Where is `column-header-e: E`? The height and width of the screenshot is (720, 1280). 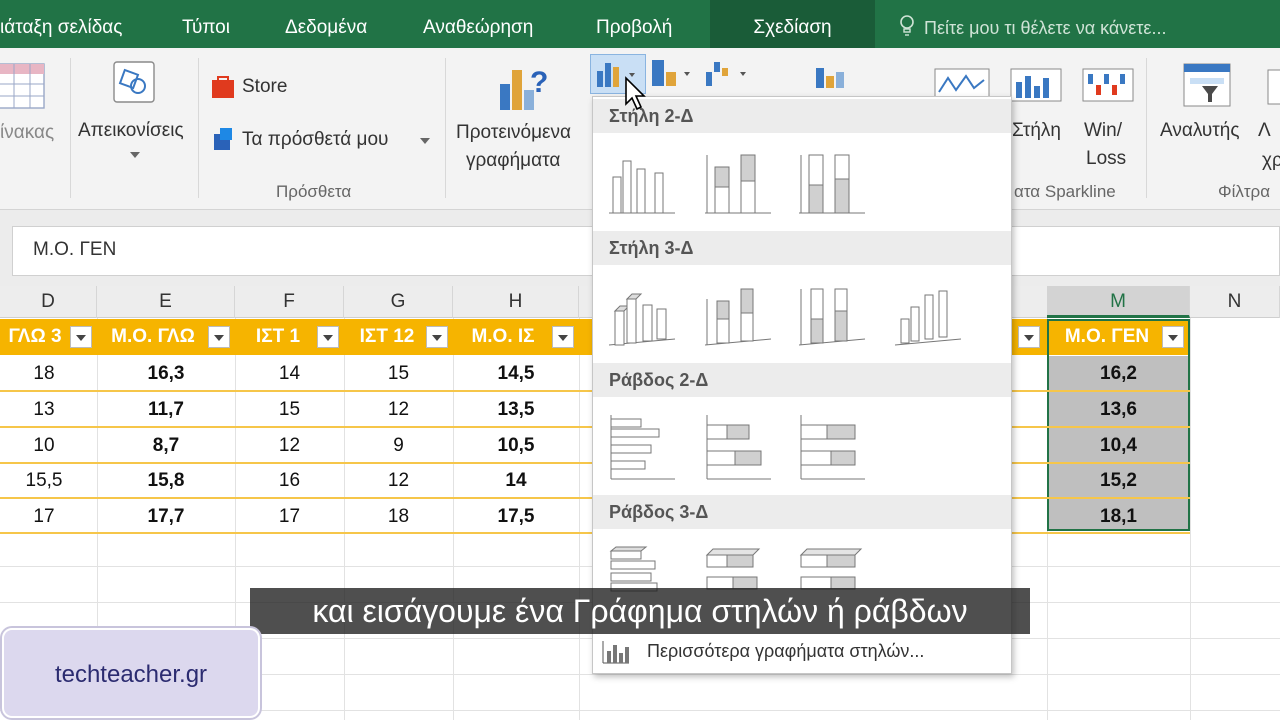 column-header-e: E is located at coordinates (166, 302).